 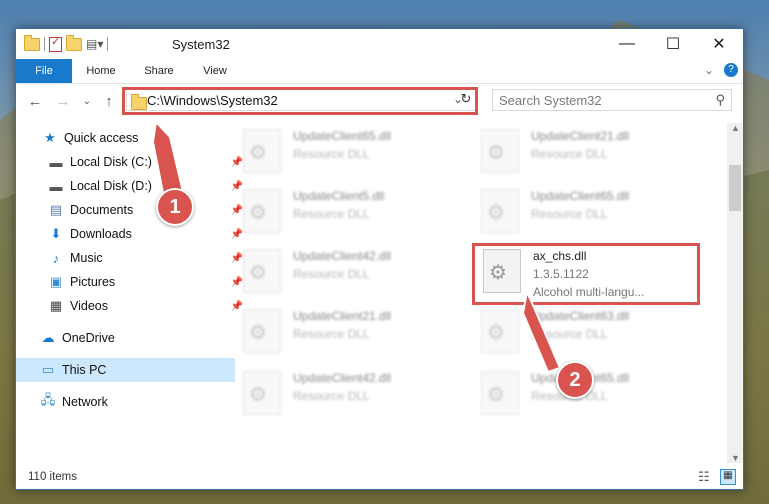 I want to click on step-badge-2: 2, so click(x=575, y=380).